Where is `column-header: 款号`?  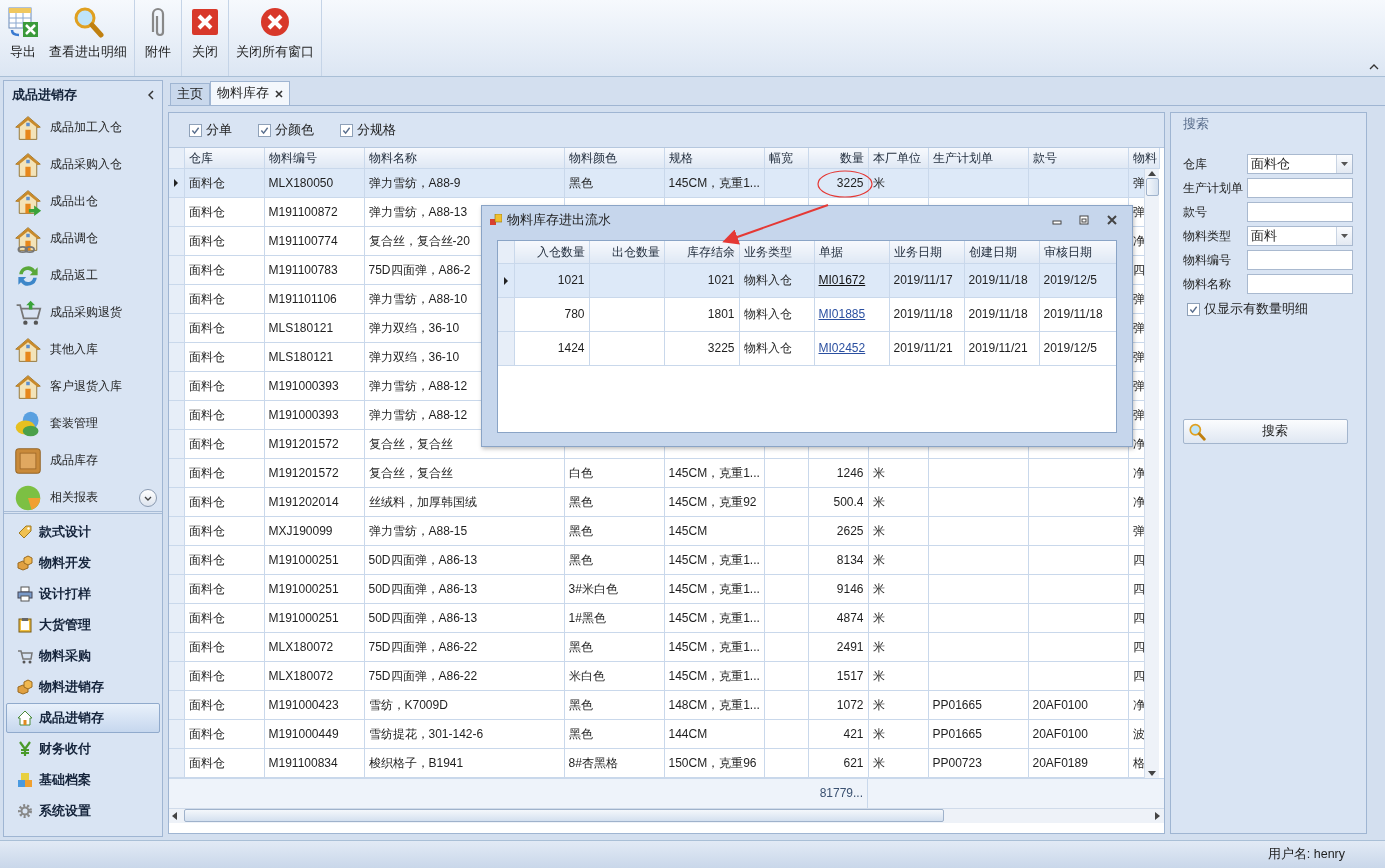 column-header: 款号 is located at coordinates (1078, 158).